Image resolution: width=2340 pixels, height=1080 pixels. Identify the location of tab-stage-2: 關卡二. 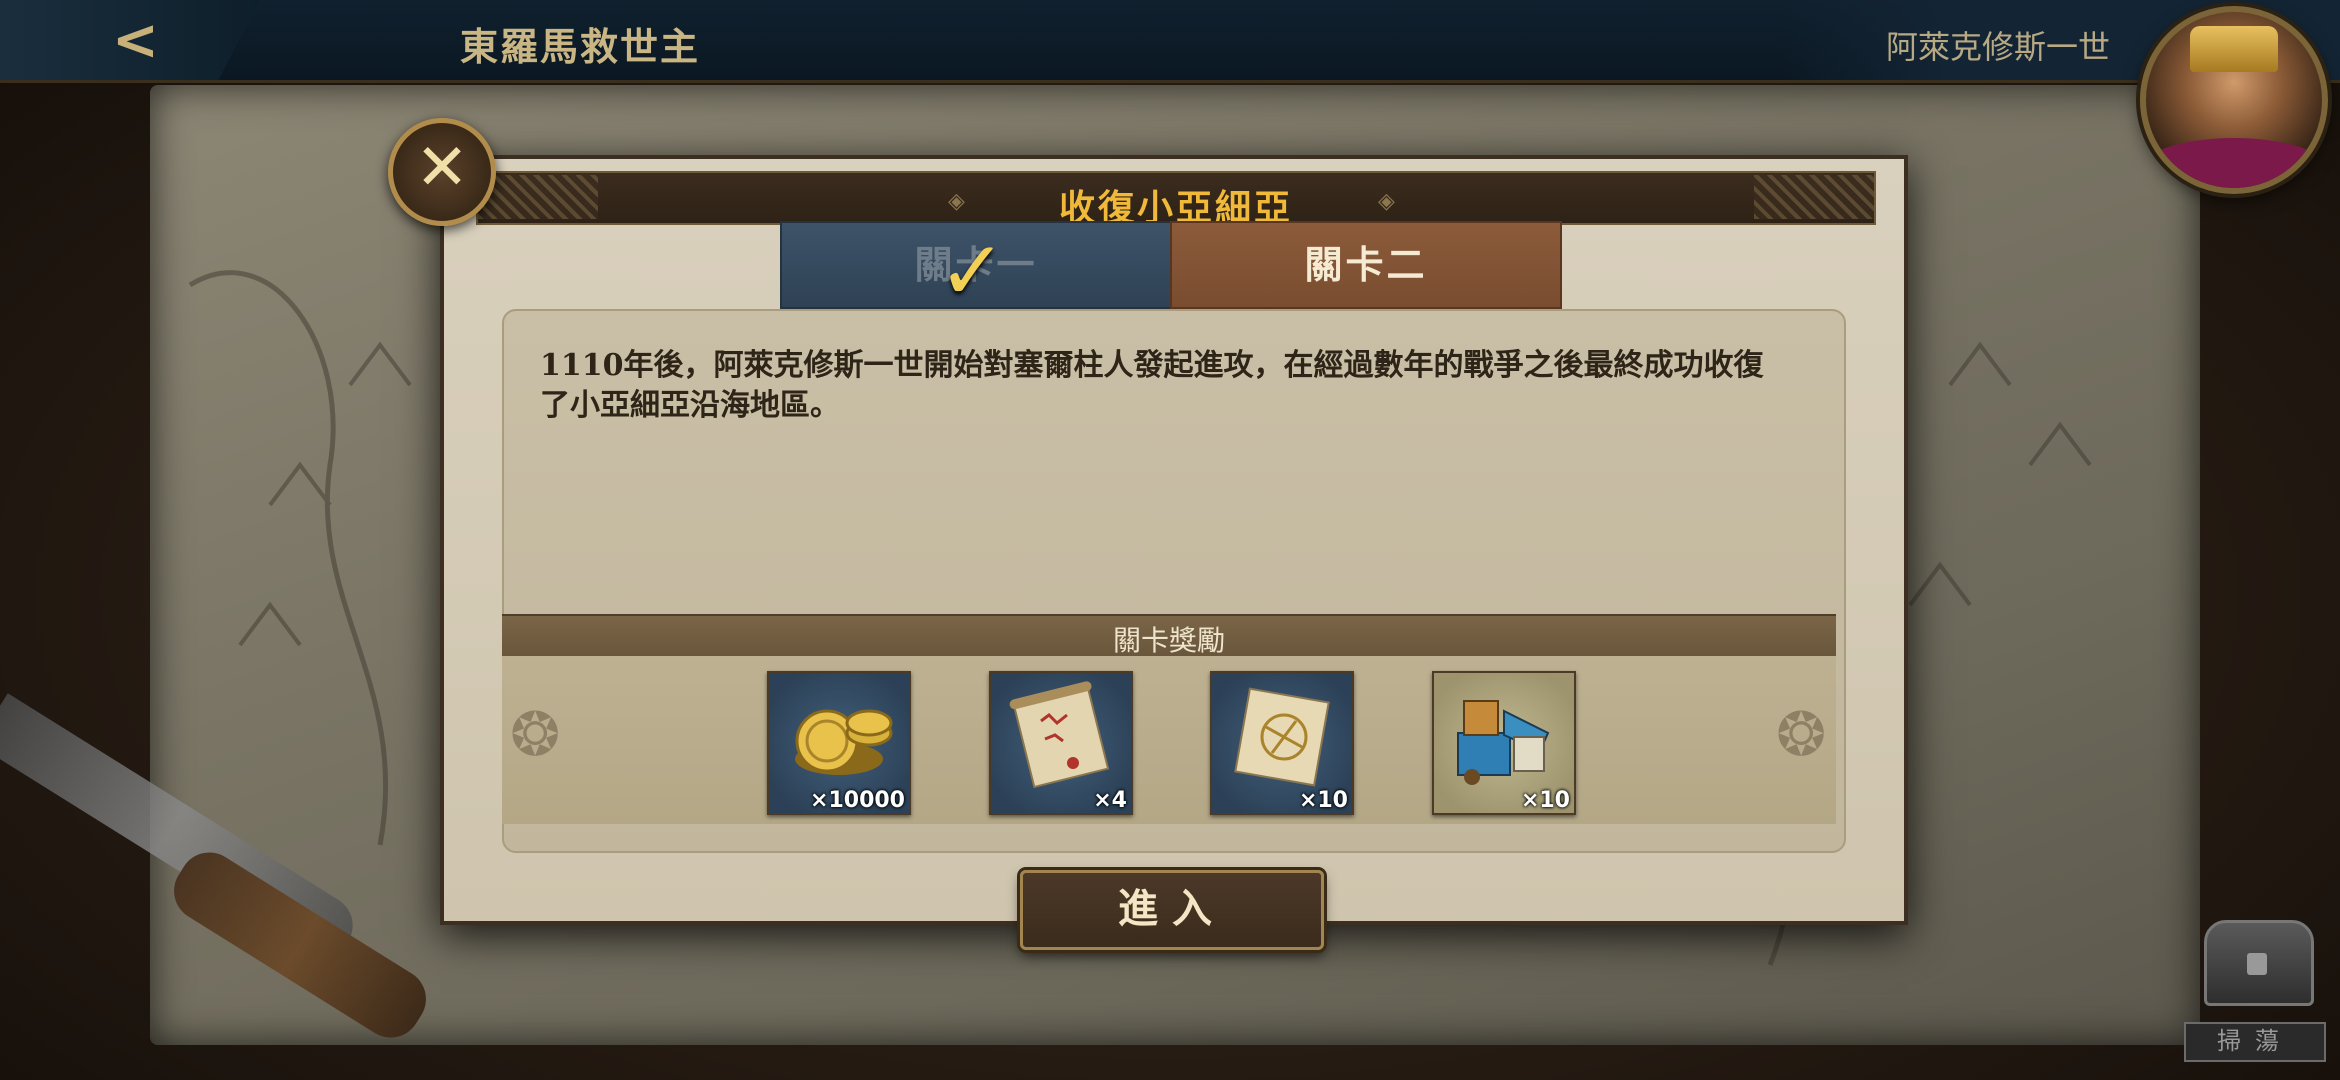
(1366, 265).